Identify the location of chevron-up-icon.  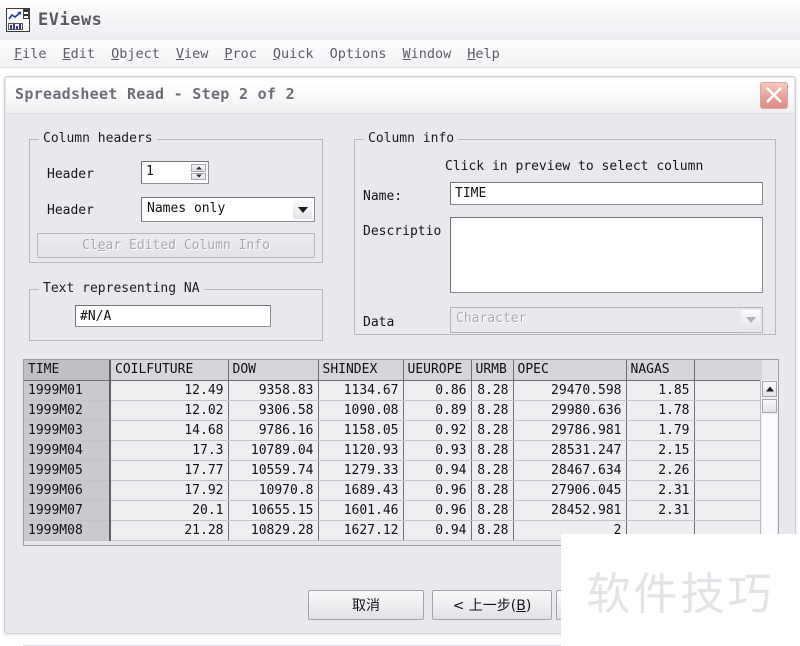
(769, 389).